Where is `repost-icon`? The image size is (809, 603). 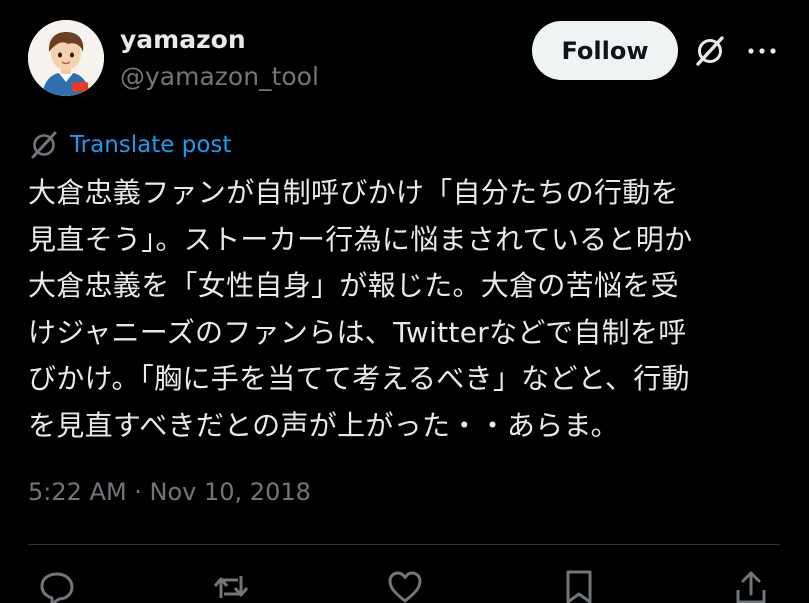 repost-icon is located at coordinates (231, 585).